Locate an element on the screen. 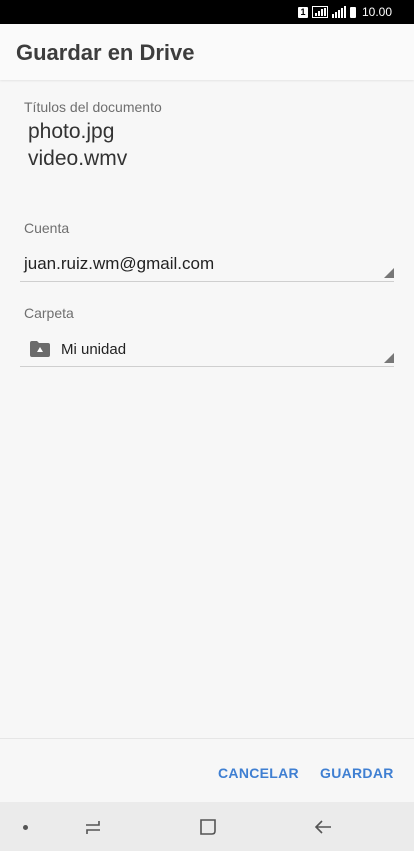 This screenshot has width=414, height=851. drive-folder-icon is located at coordinates (40, 349).